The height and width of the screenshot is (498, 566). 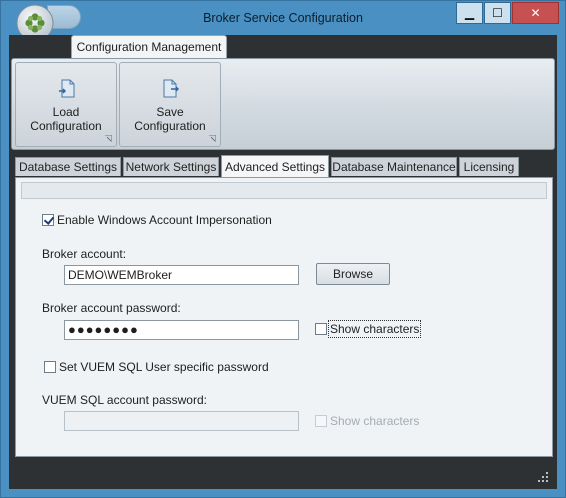 I want to click on save-configuration-label: Save Configuration, so click(x=170, y=119).